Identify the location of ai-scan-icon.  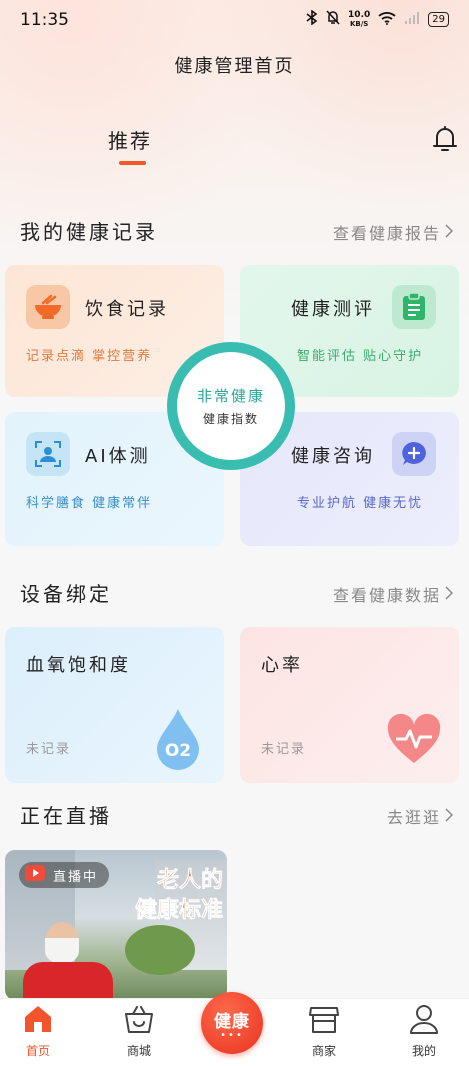
(48, 454).